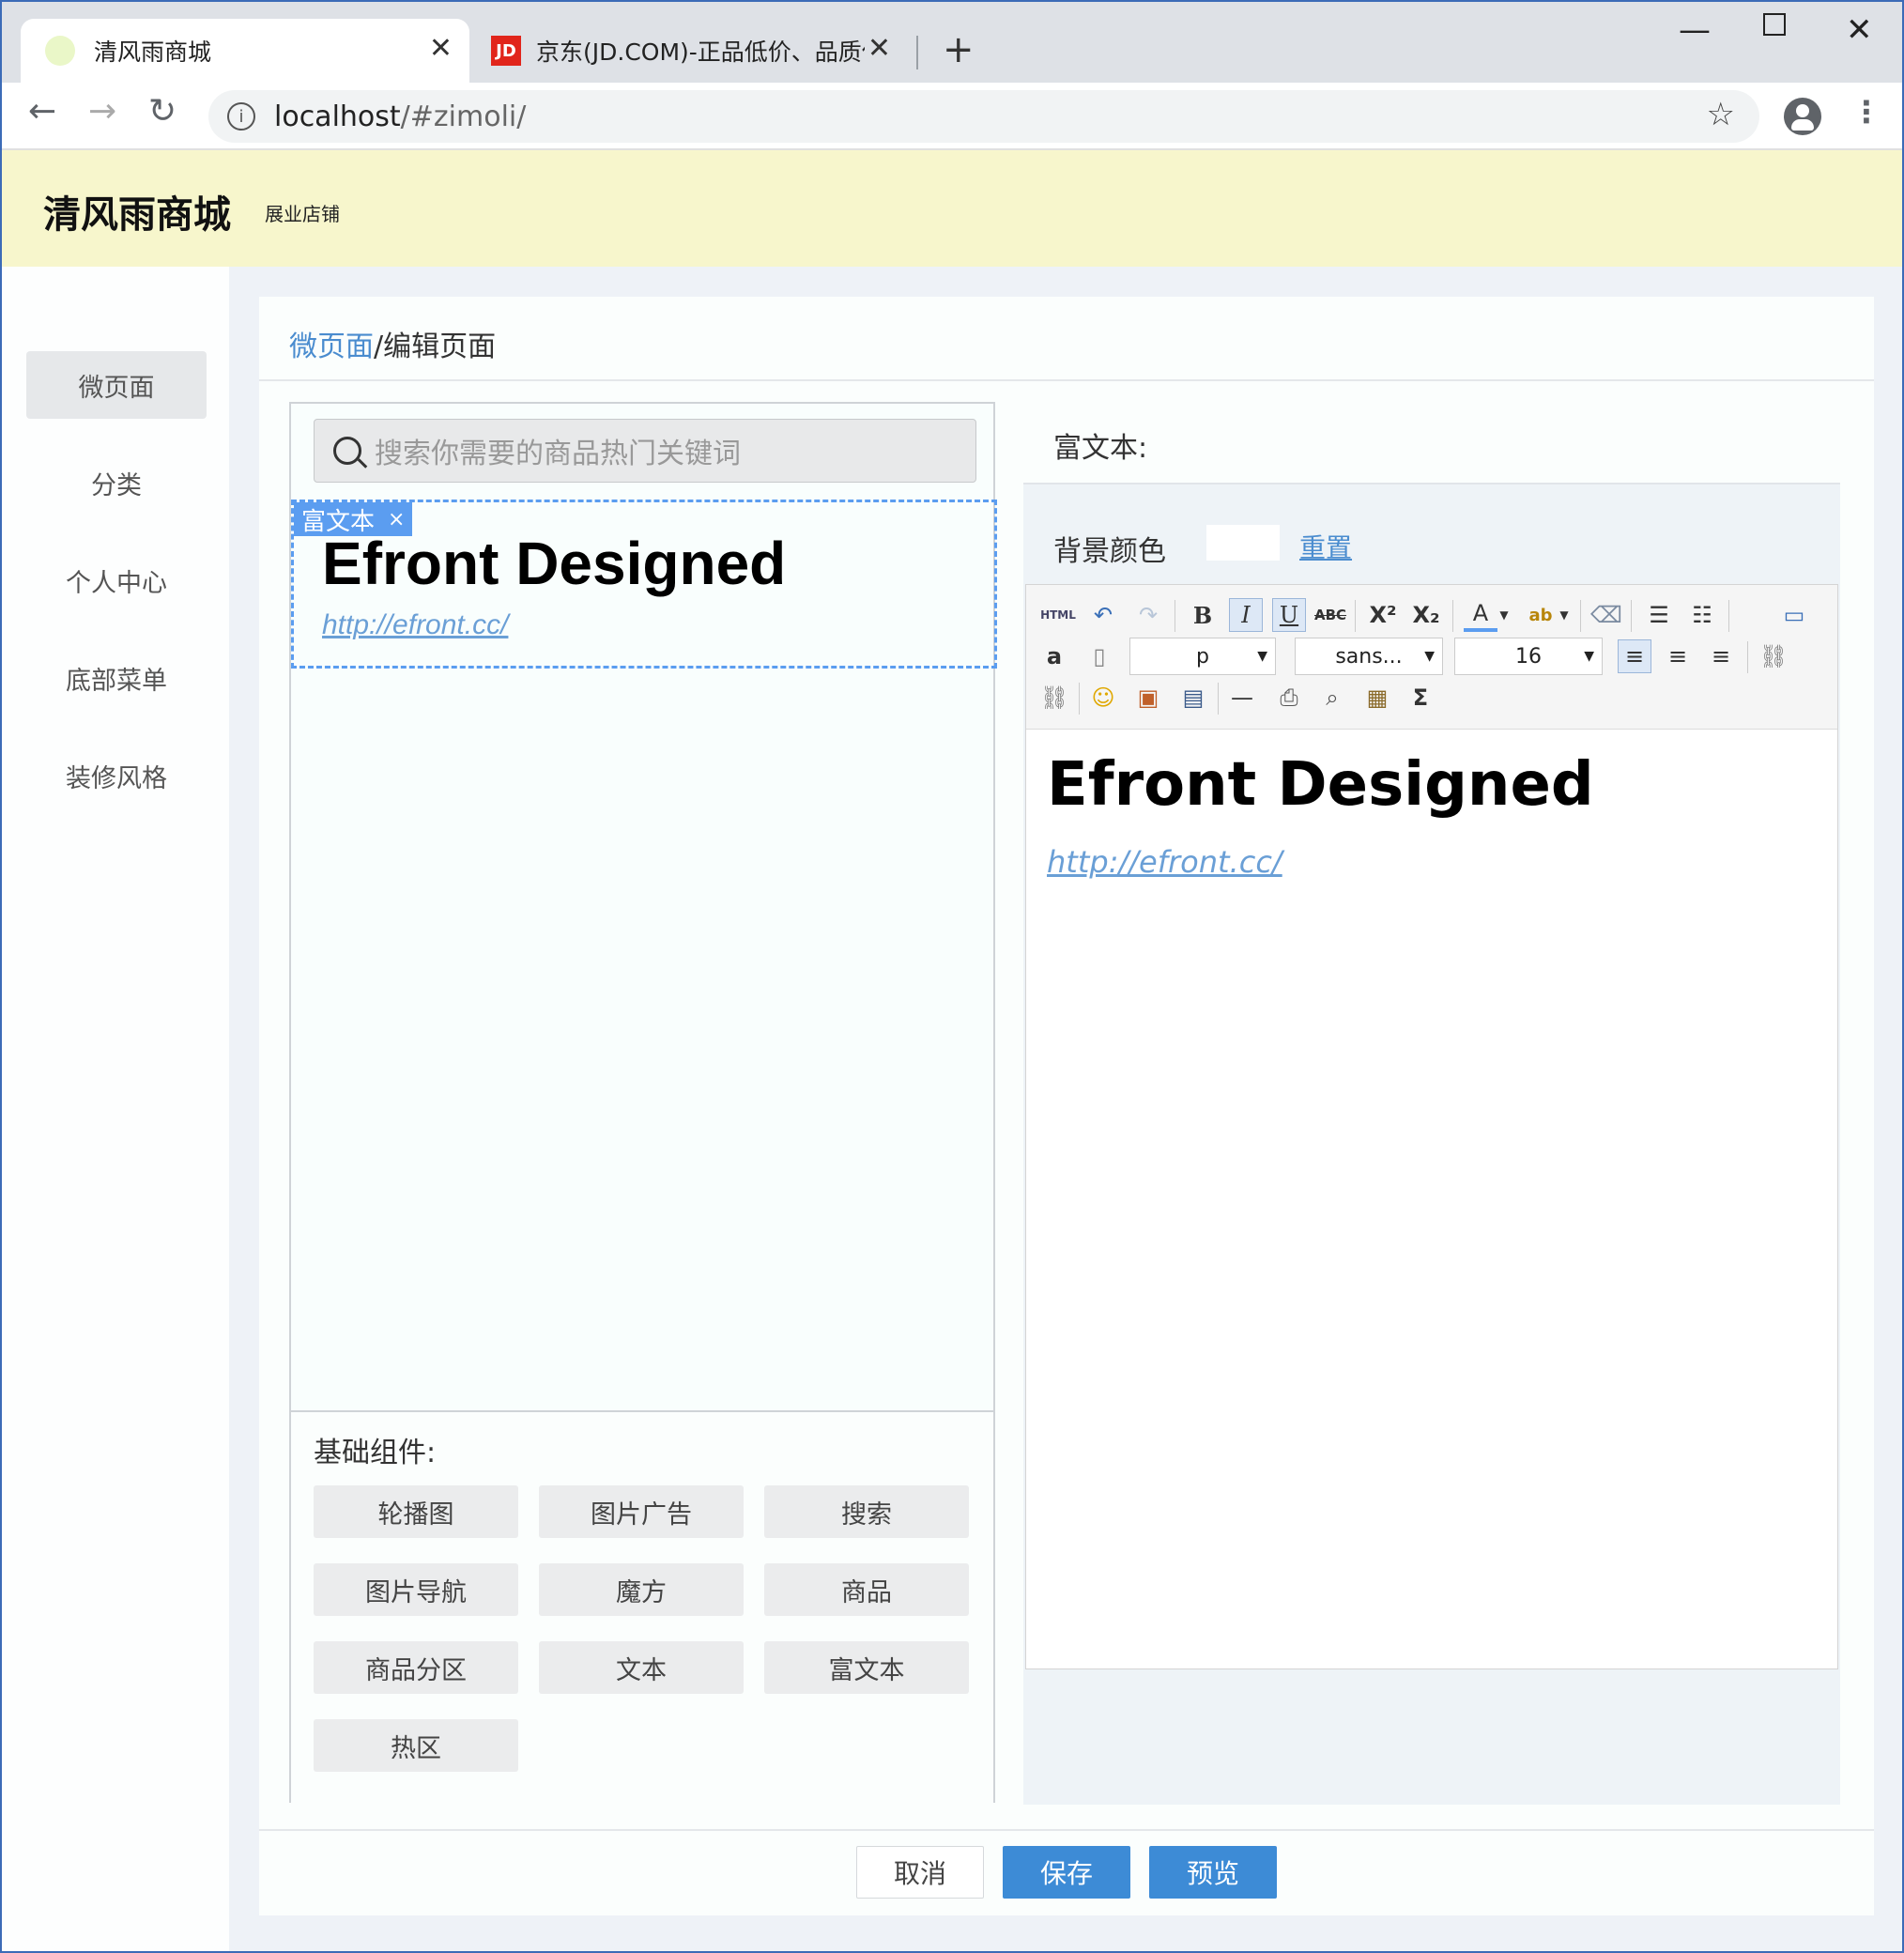  What do you see at coordinates (416, 1745) in the screenshot?
I see `component-hotspot-button: 热区` at bounding box center [416, 1745].